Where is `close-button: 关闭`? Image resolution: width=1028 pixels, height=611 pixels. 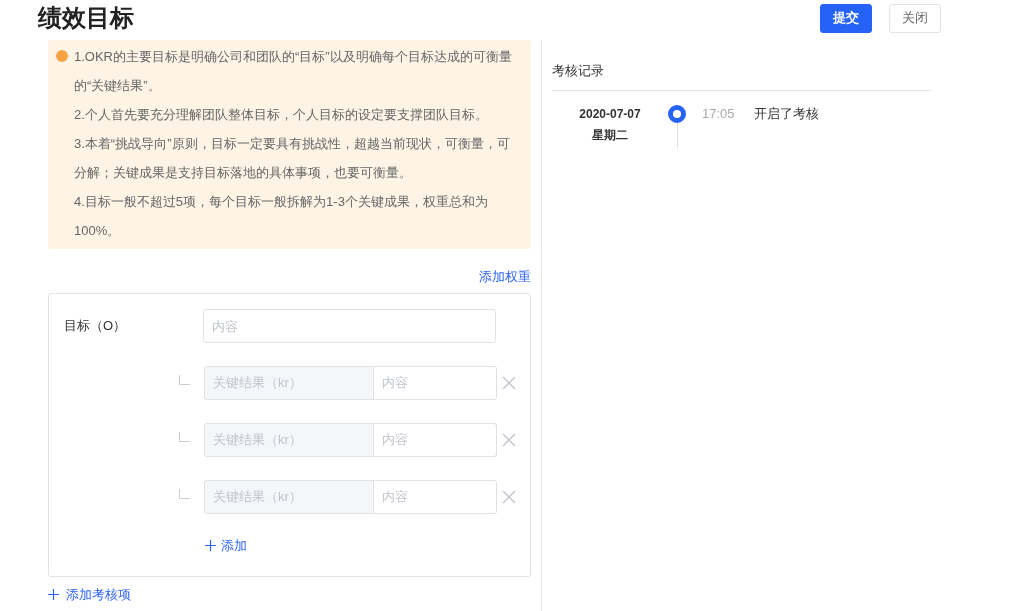 close-button: 关闭 is located at coordinates (915, 18).